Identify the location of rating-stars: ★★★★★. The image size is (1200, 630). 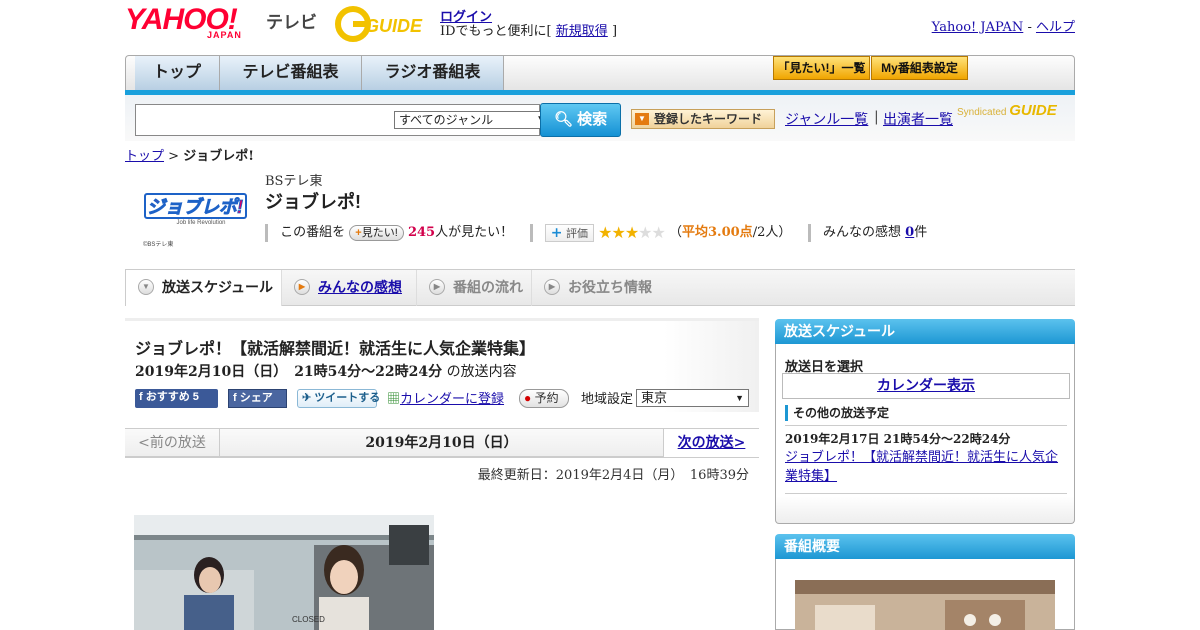
(632, 232).